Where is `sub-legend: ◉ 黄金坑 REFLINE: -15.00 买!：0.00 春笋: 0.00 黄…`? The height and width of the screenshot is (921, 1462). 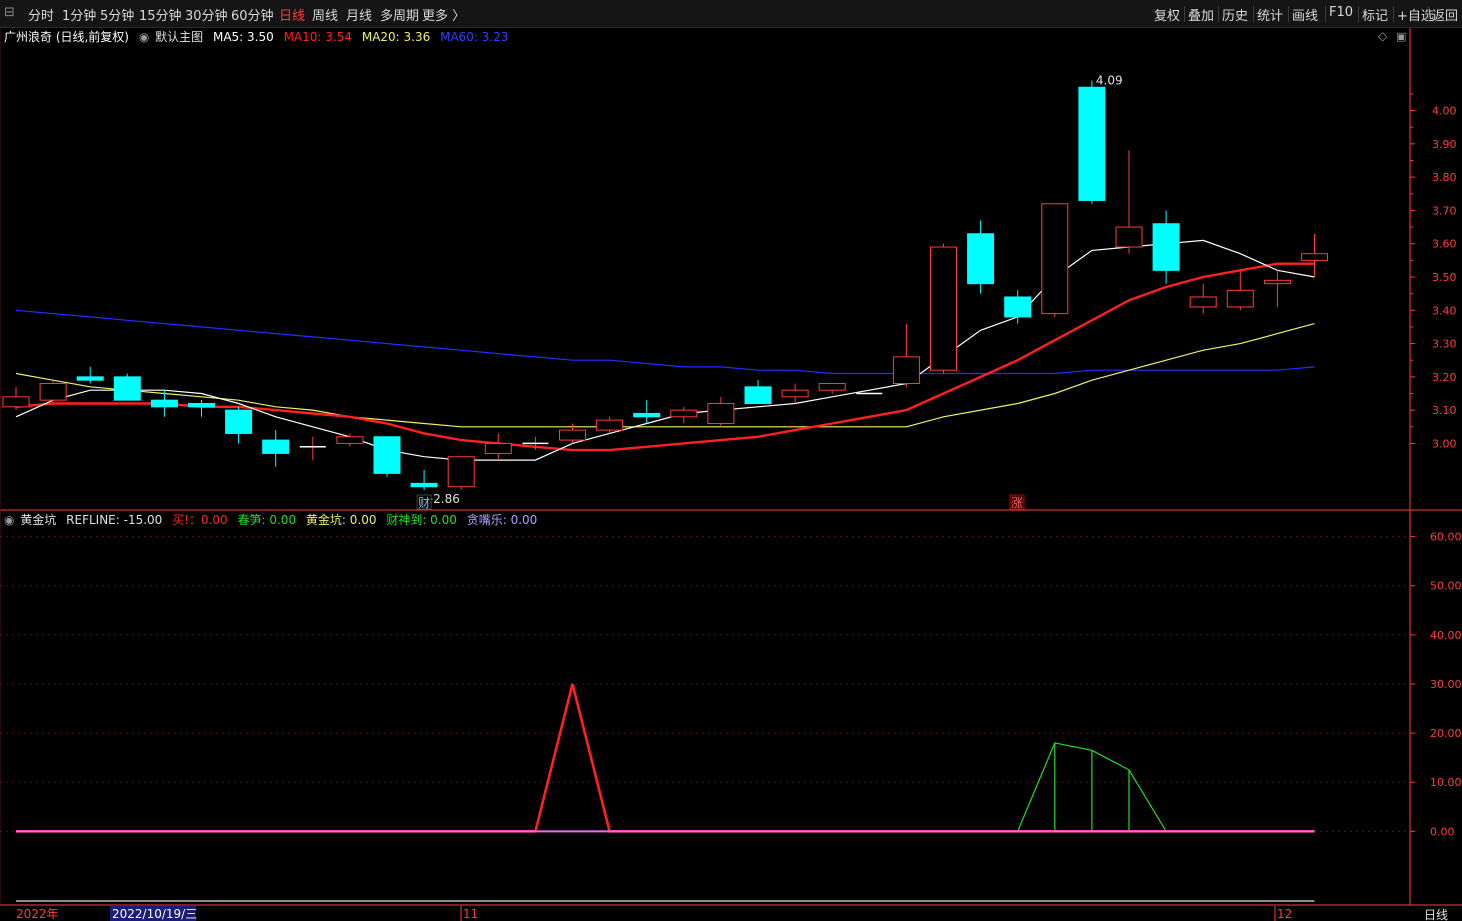 sub-legend: ◉ 黄金坑 REFLINE: -15.00 买!：0.00 春笋: 0.00 黄… is located at coordinates (273, 519).